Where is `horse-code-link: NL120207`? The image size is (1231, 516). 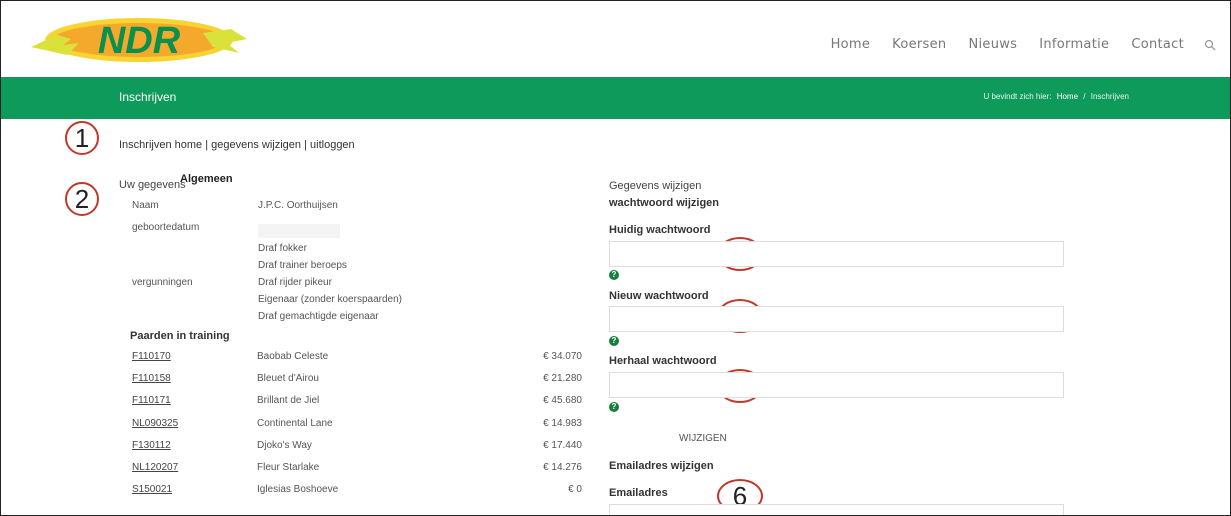
horse-code-link: NL120207 is located at coordinates (155, 467).